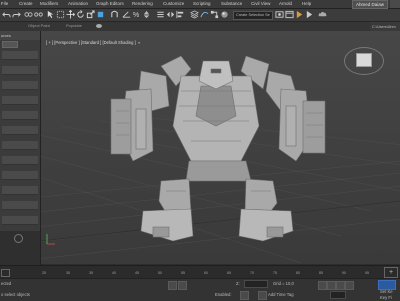  What do you see at coordinates (289, 14) in the screenshot?
I see `rendered-frame-window-icon` at bounding box center [289, 14].